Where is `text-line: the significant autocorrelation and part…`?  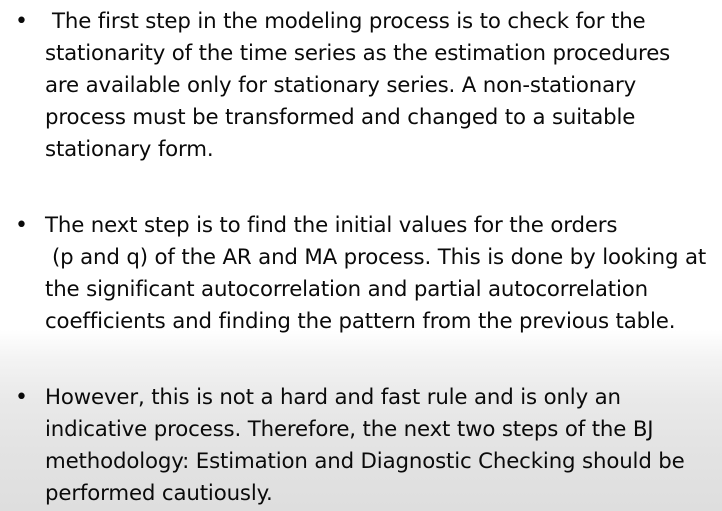
text-line: the significant autocorrelation and part… is located at coordinates (346, 289).